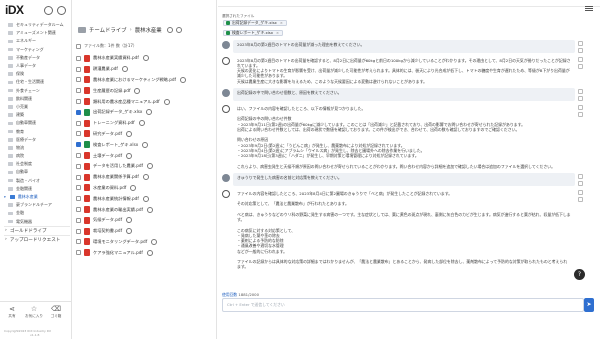 This screenshot has width=600, height=339. I want to click on sidebar-folder-item: 不動産データ, so click(37, 58).